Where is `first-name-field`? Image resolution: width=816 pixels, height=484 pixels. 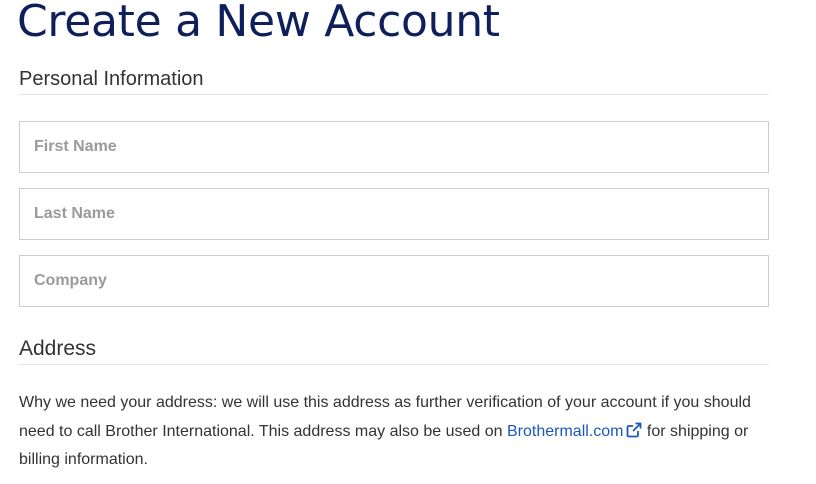 first-name-field is located at coordinates (394, 147).